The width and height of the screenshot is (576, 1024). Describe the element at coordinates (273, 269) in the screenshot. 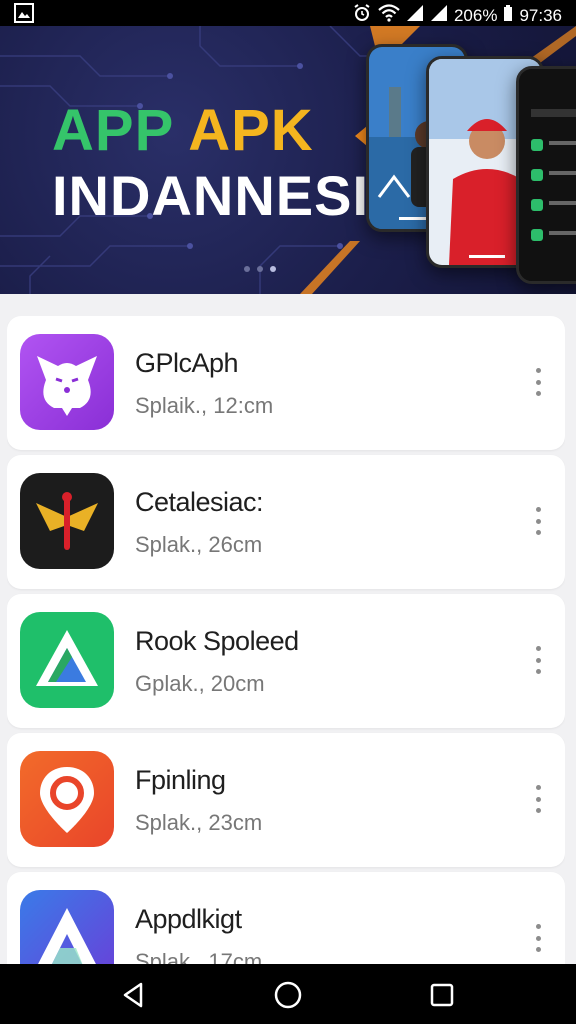

I see `carousel-dot-active` at that location.